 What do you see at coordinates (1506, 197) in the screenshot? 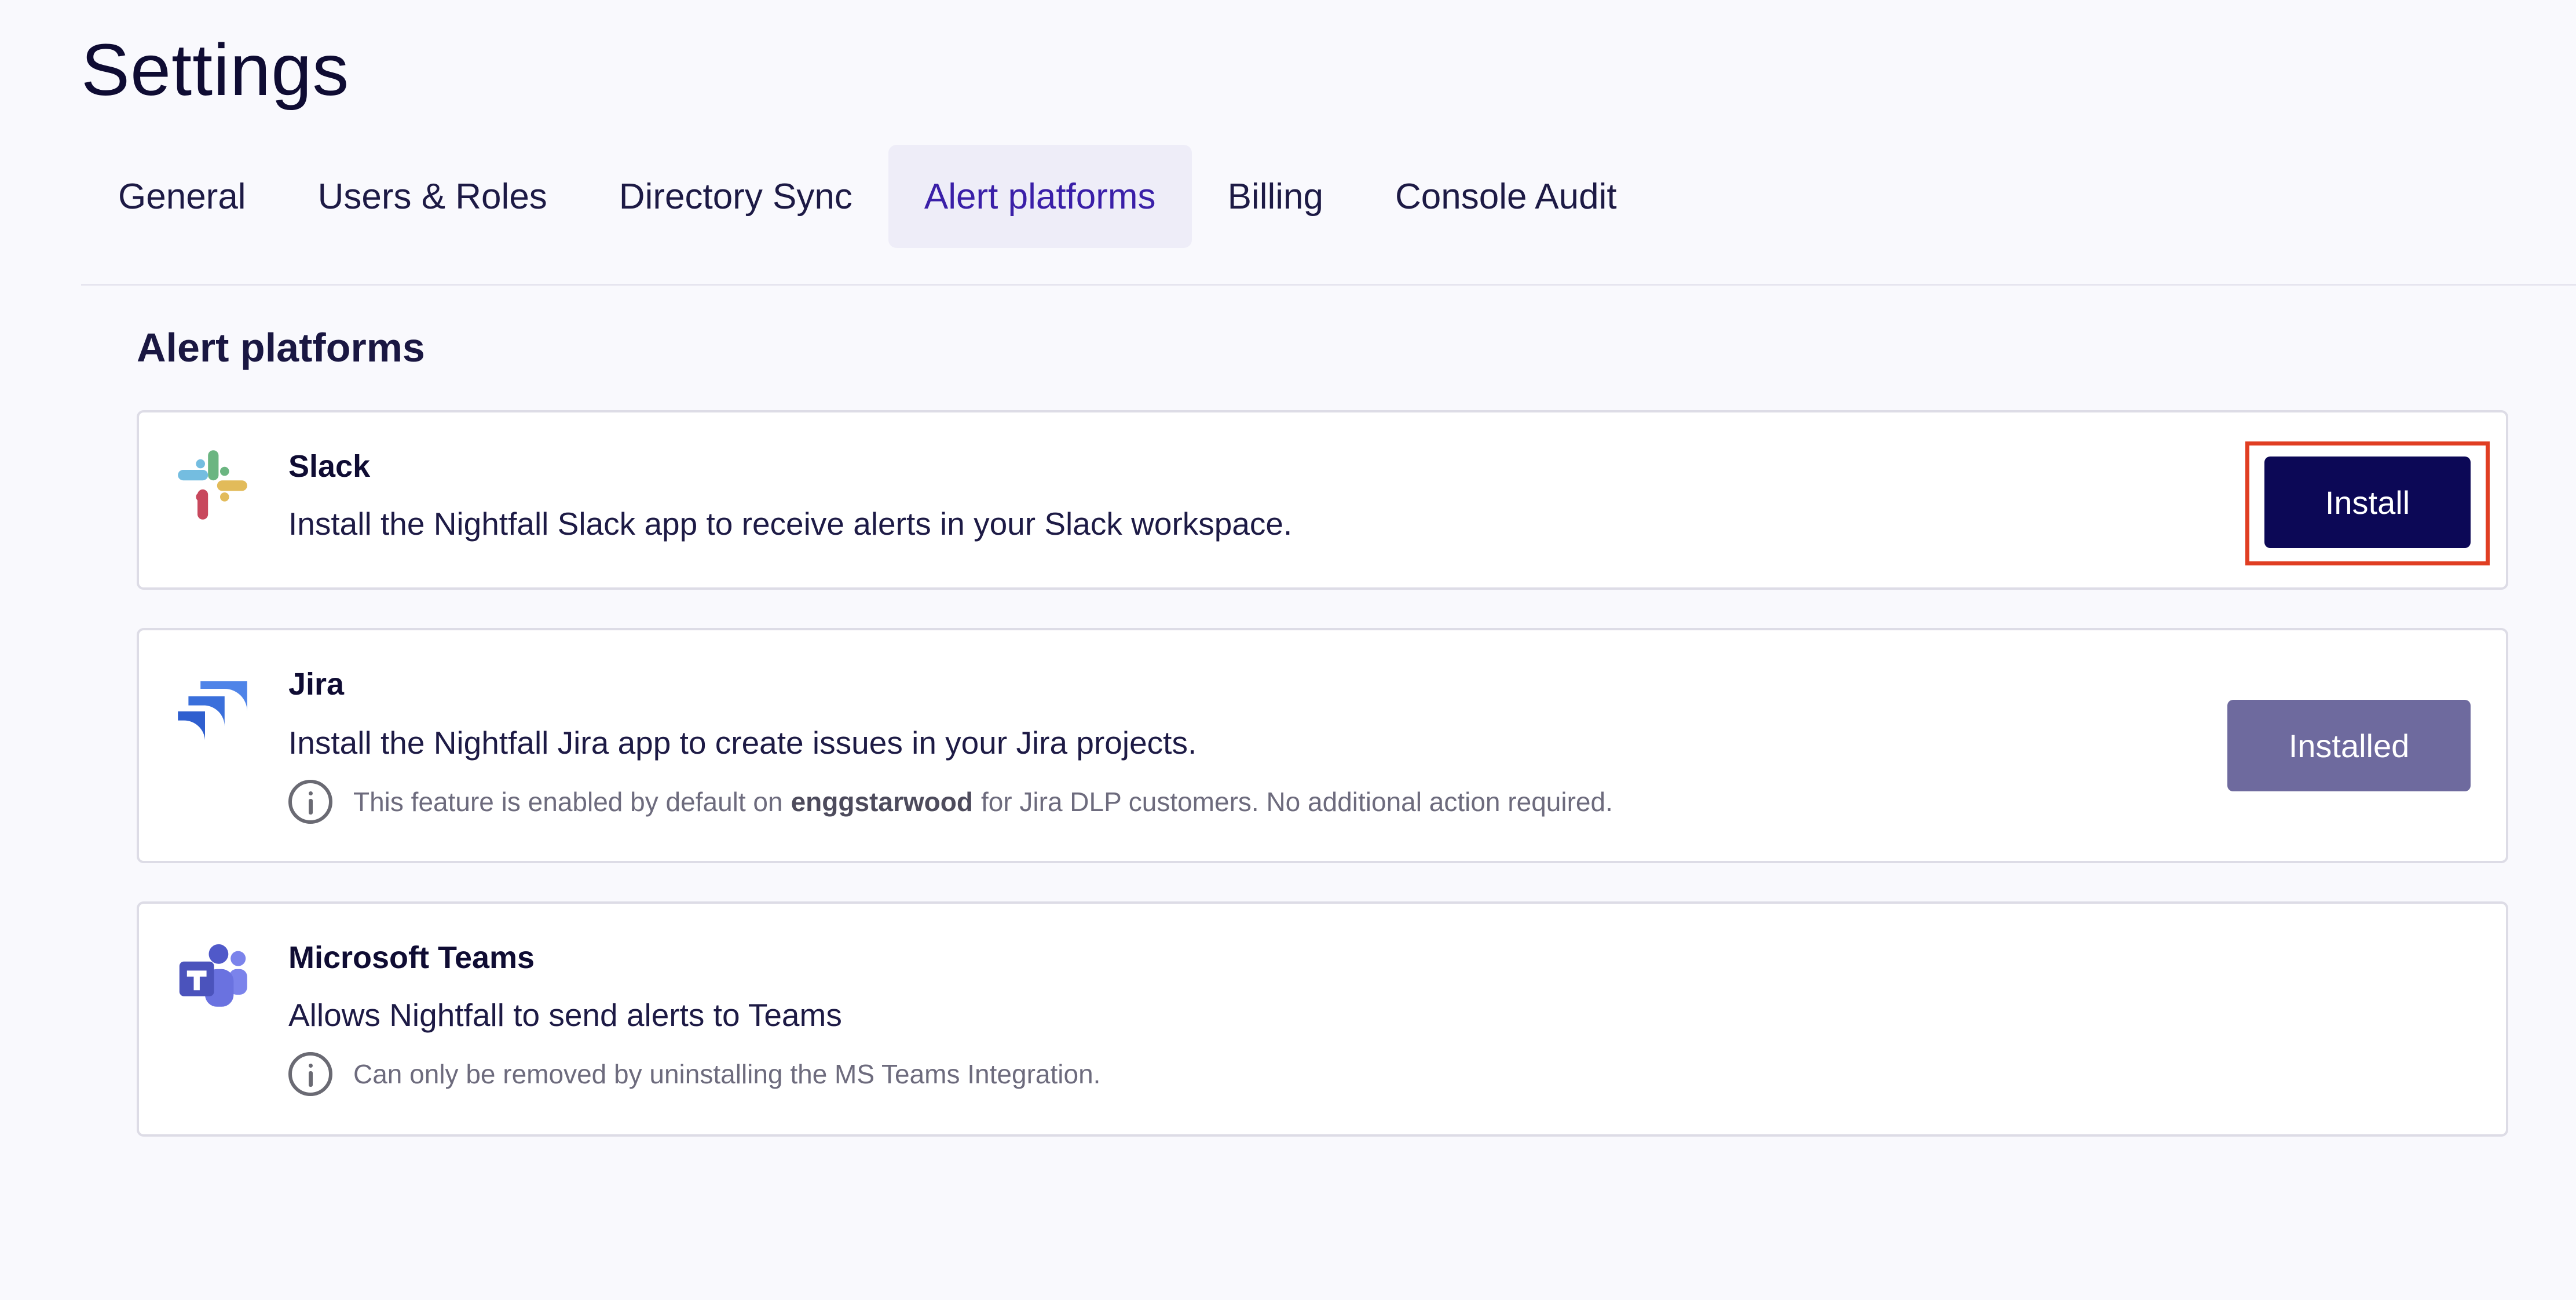
I see `tab-console-audit: Console Audit` at bounding box center [1506, 197].